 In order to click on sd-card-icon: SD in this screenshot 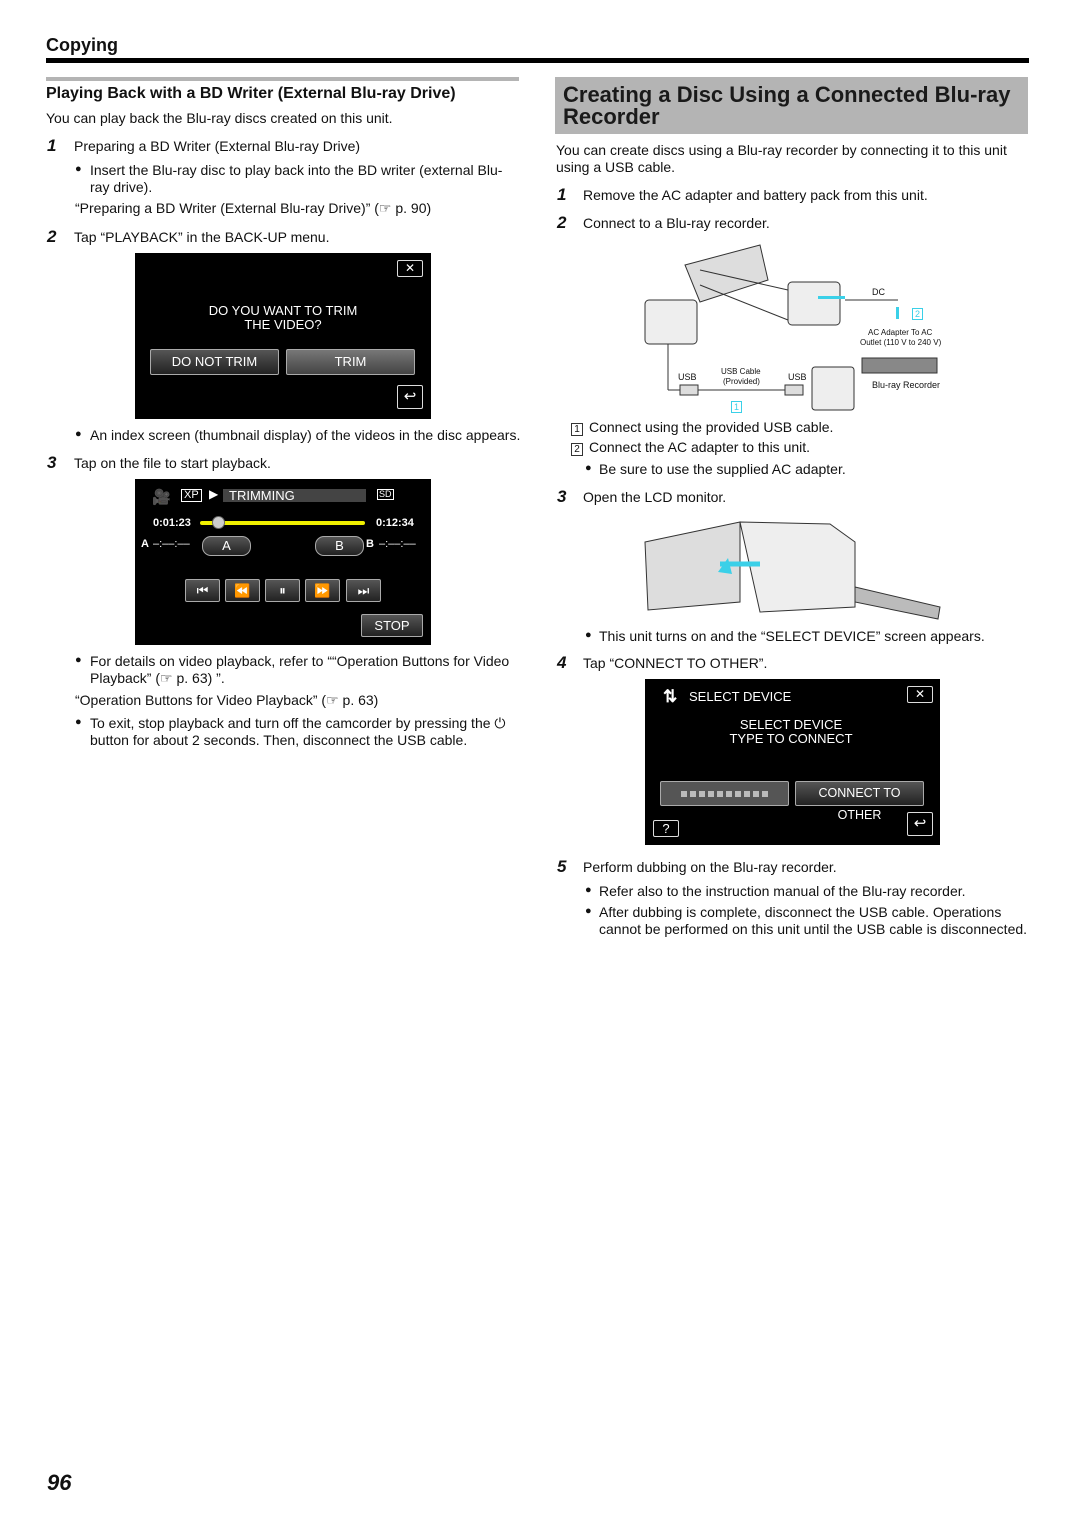, I will do `click(385, 494)`.